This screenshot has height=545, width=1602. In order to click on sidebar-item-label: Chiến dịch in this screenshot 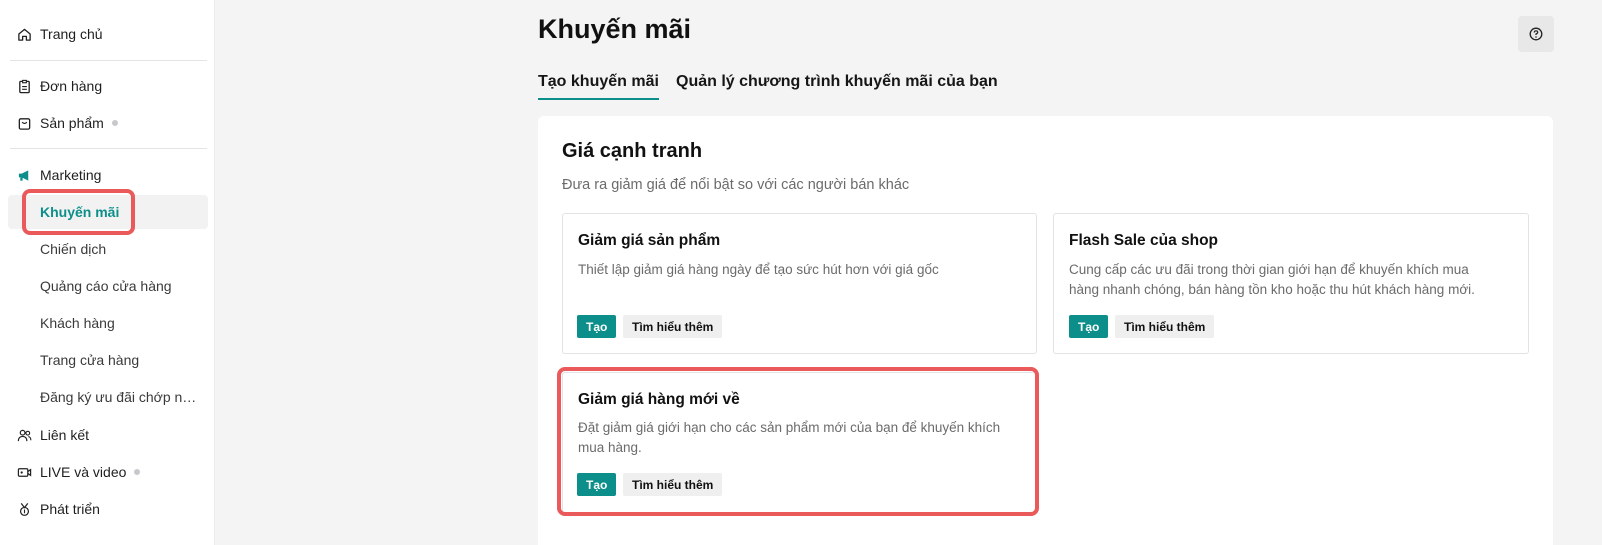, I will do `click(73, 249)`.